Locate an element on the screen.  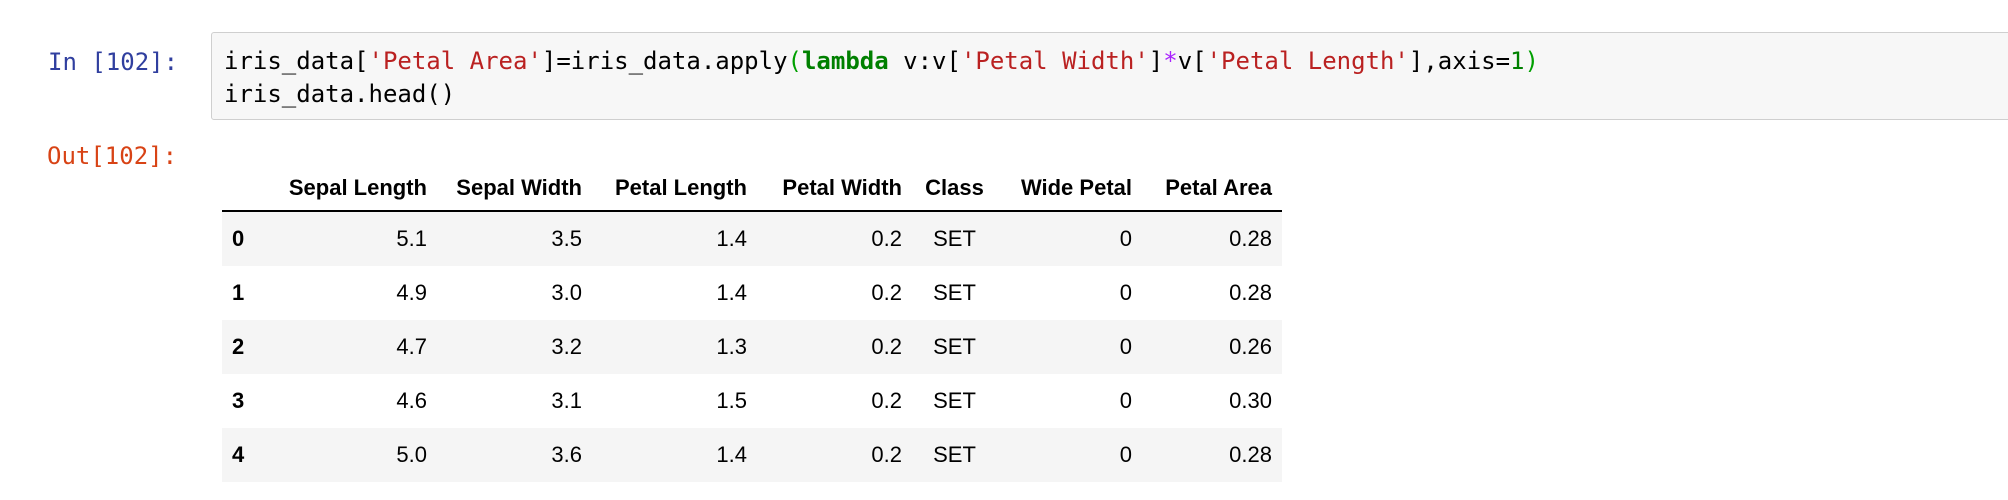
row-index: 1 is located at coordinates (238, 292).